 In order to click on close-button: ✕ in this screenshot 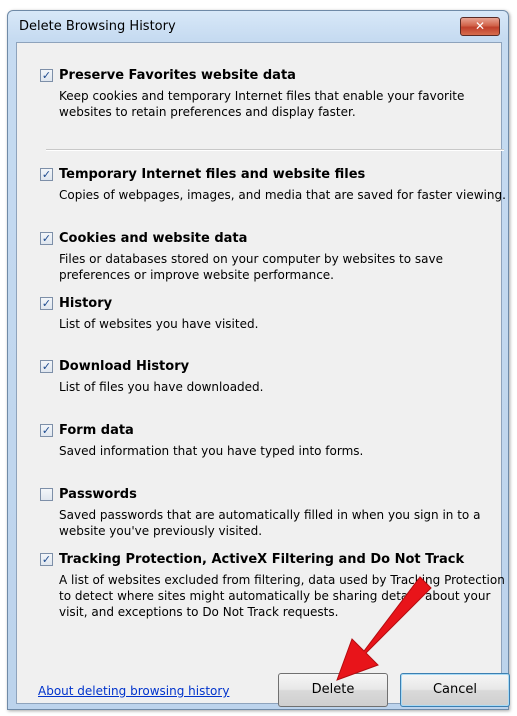, I will do `click(480, 26)`.